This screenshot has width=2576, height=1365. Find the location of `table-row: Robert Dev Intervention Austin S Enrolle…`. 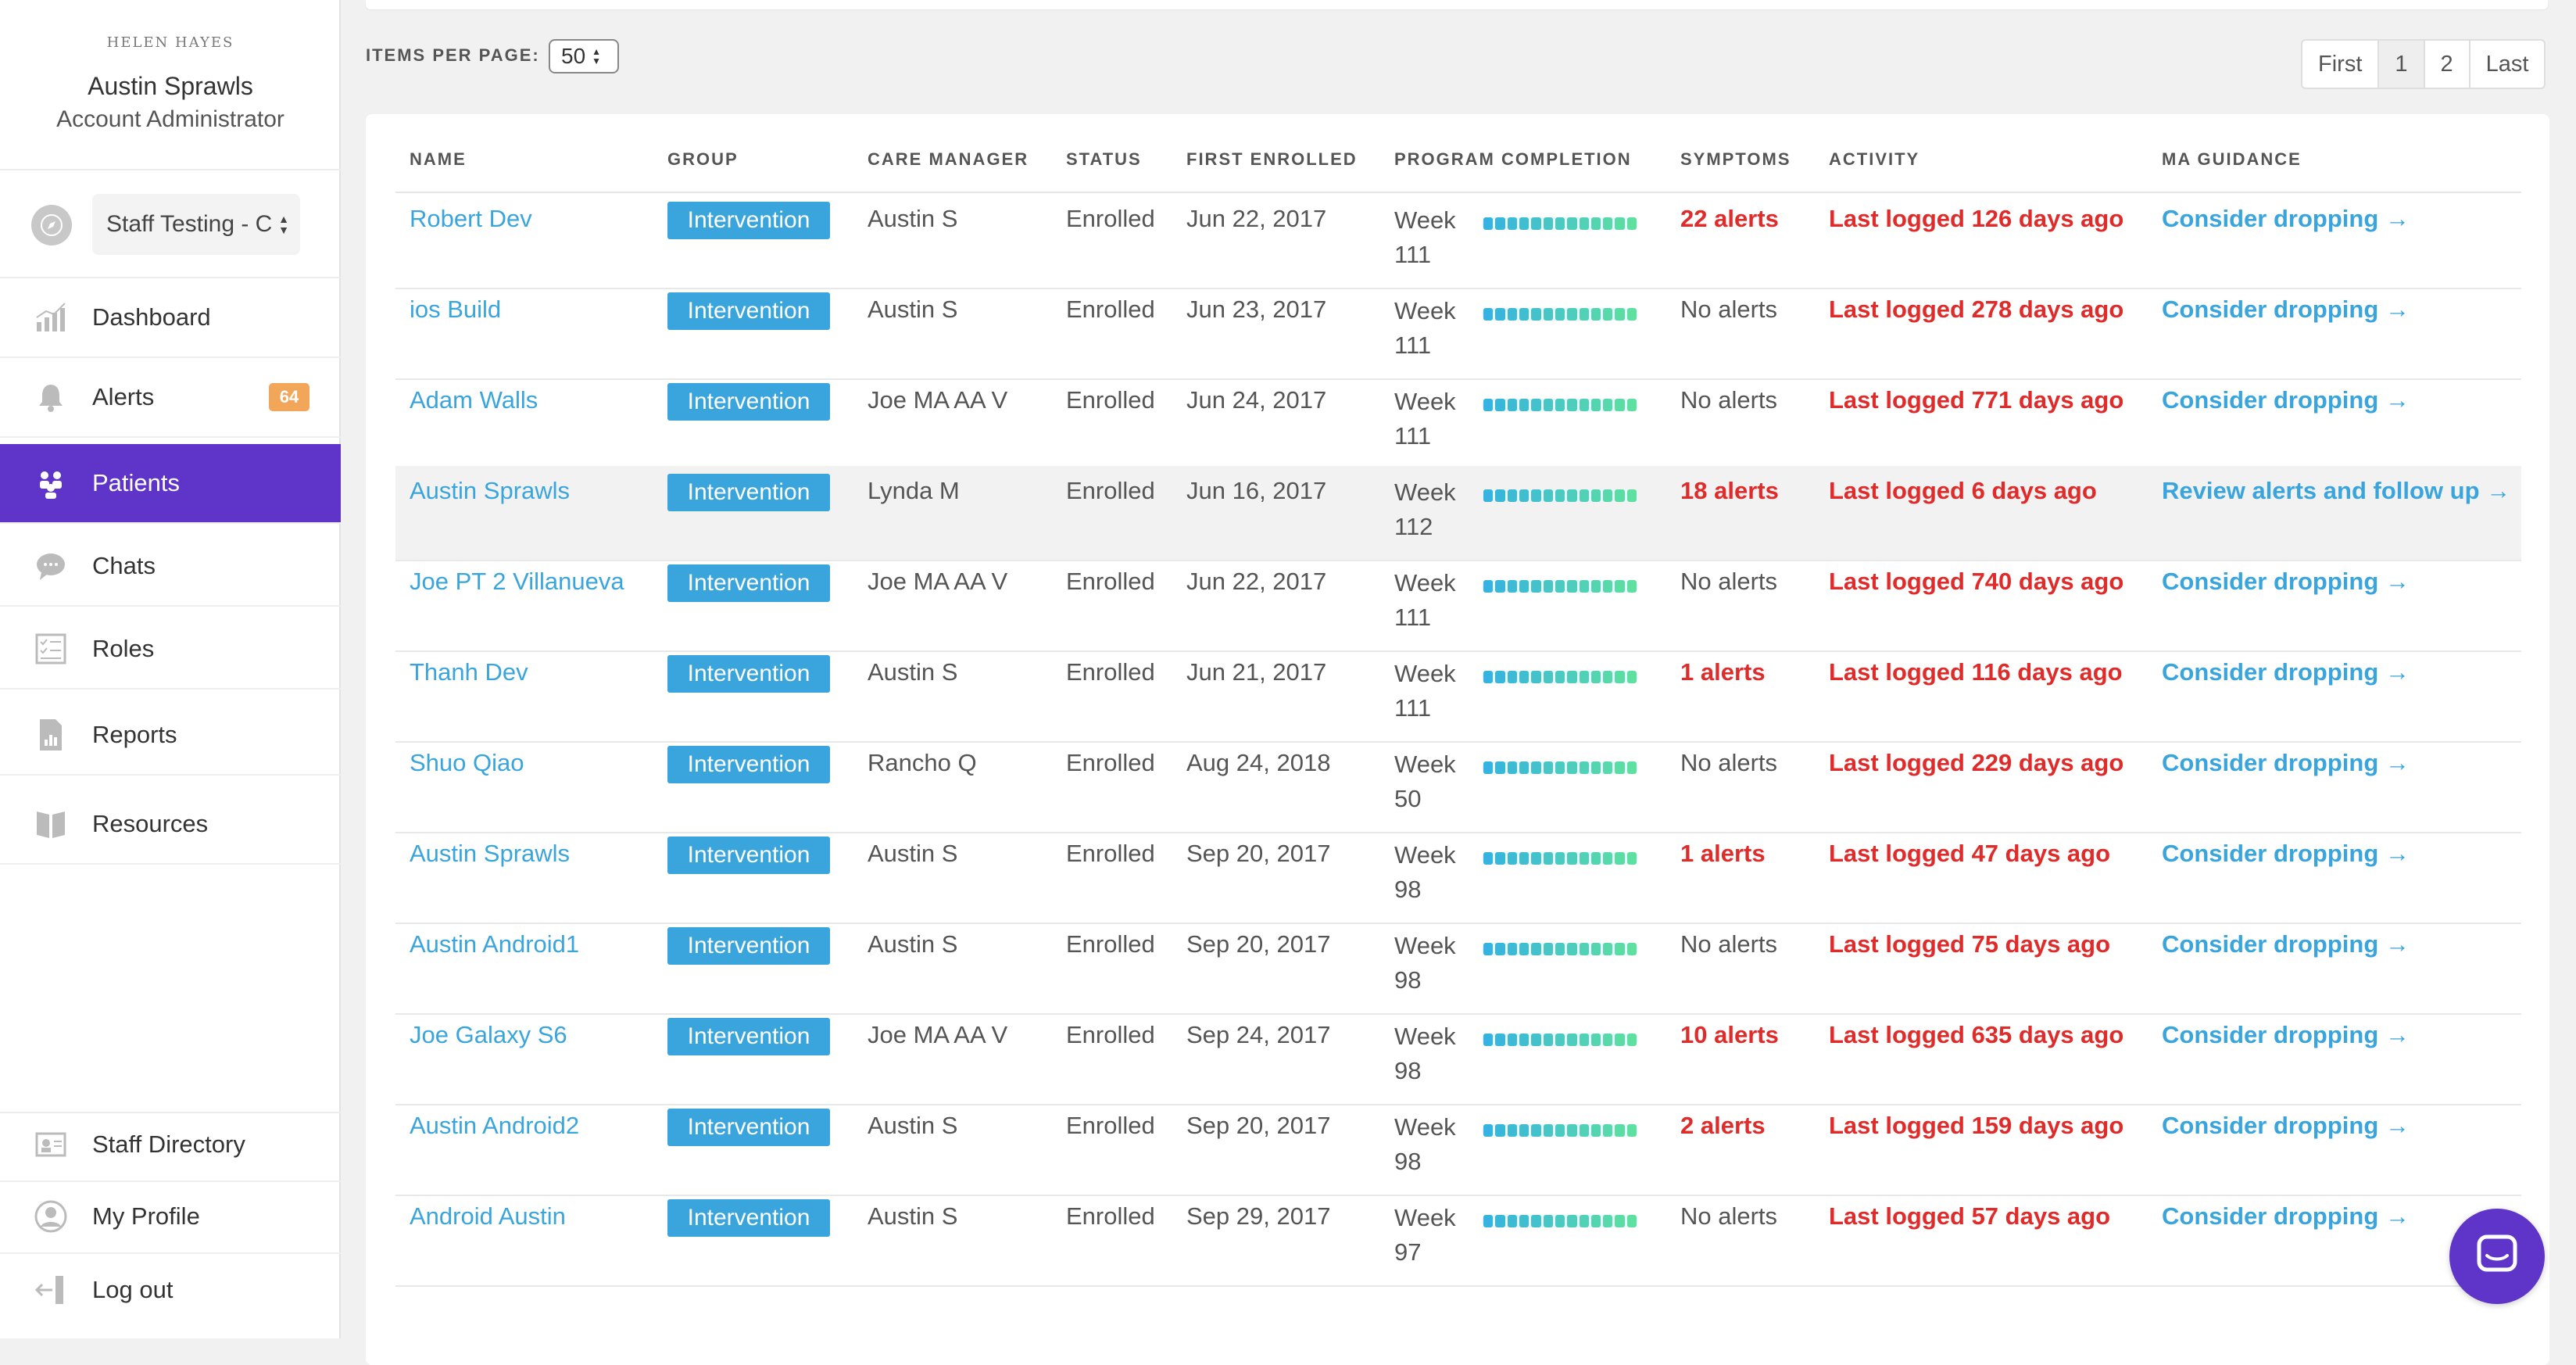

table-row: Robert Dev Intervention Austin S Enrolle… is located at coordinates (1458, 241).